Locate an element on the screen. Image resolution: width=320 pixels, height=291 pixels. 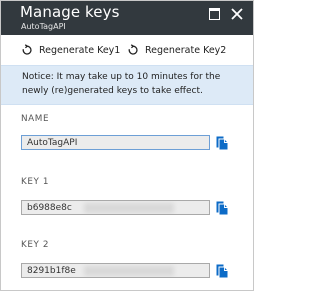
regenerate-key1-button: Regenerate Key1 is located at coordinates (70, 50).